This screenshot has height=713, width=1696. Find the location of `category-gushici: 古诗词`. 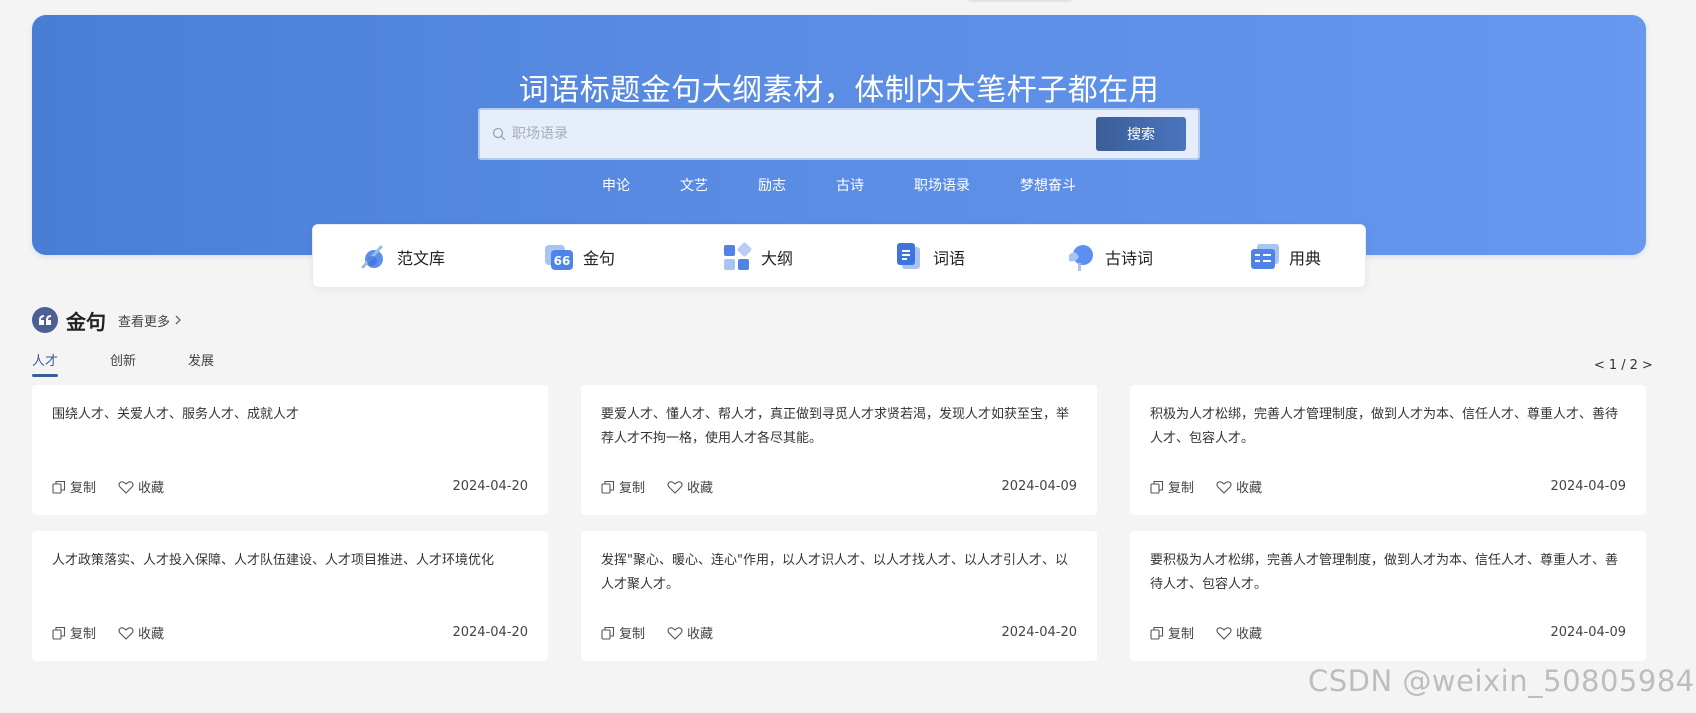

category-gushici: 古诗词 is located at coordinates (1109, 257).